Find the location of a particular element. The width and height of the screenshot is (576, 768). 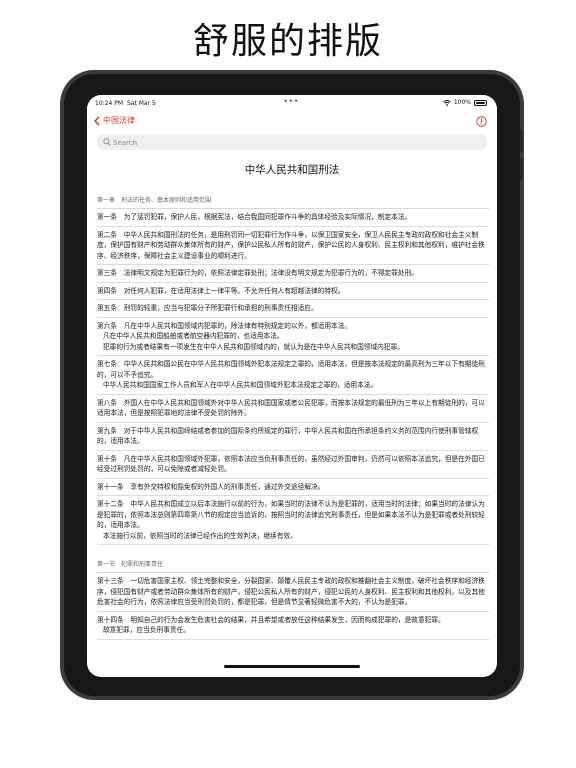

article-paragraph: 第十一条 享有外交特权和豁免权的外国人的刑事责任，通过外交途径解决。 is located at coordinates (211, 486).